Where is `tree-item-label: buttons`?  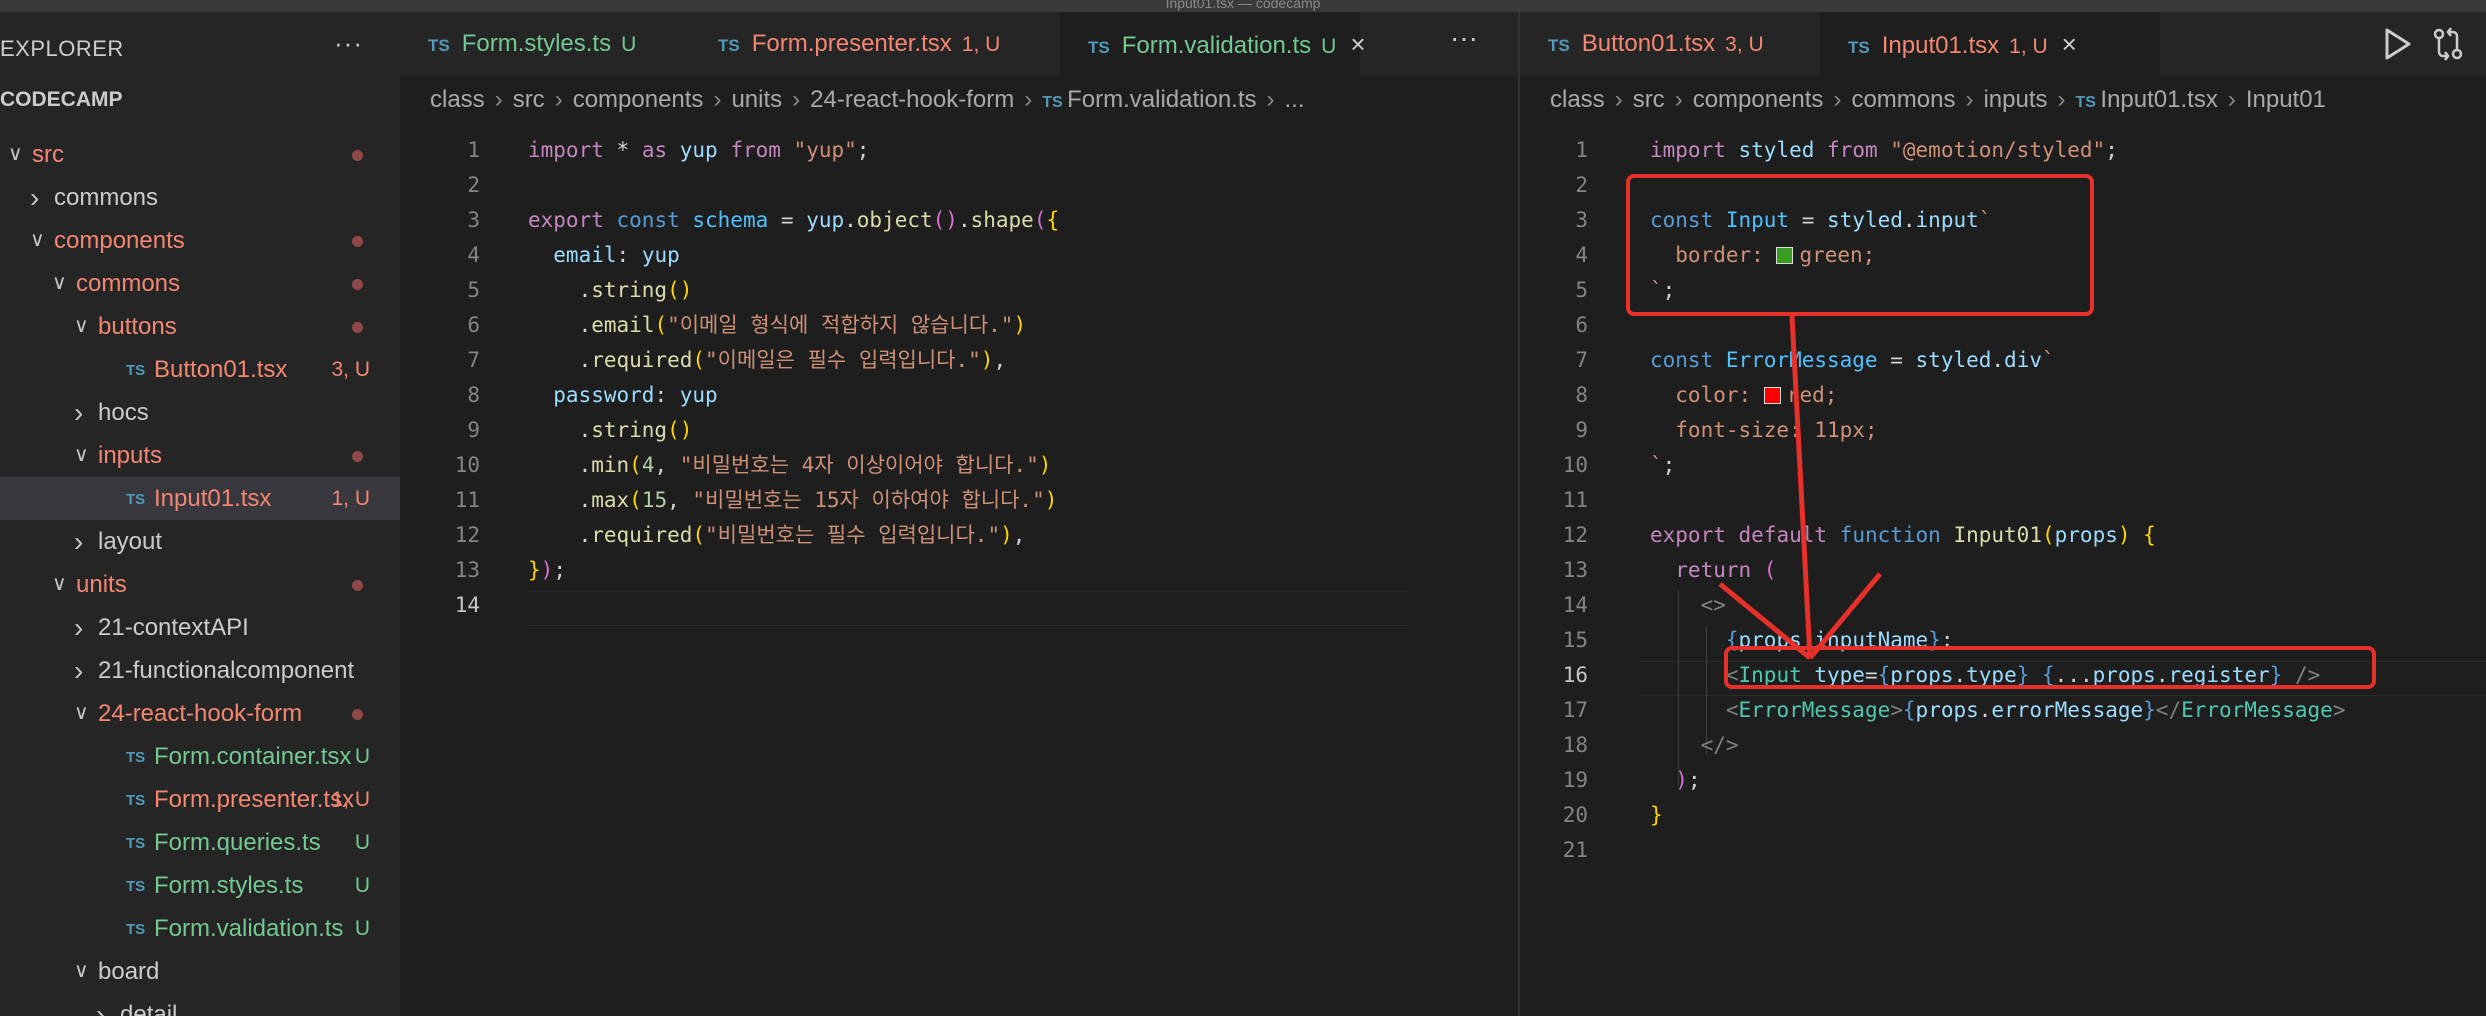
tree-item-label: buttons is located at coordinates (137, 326).